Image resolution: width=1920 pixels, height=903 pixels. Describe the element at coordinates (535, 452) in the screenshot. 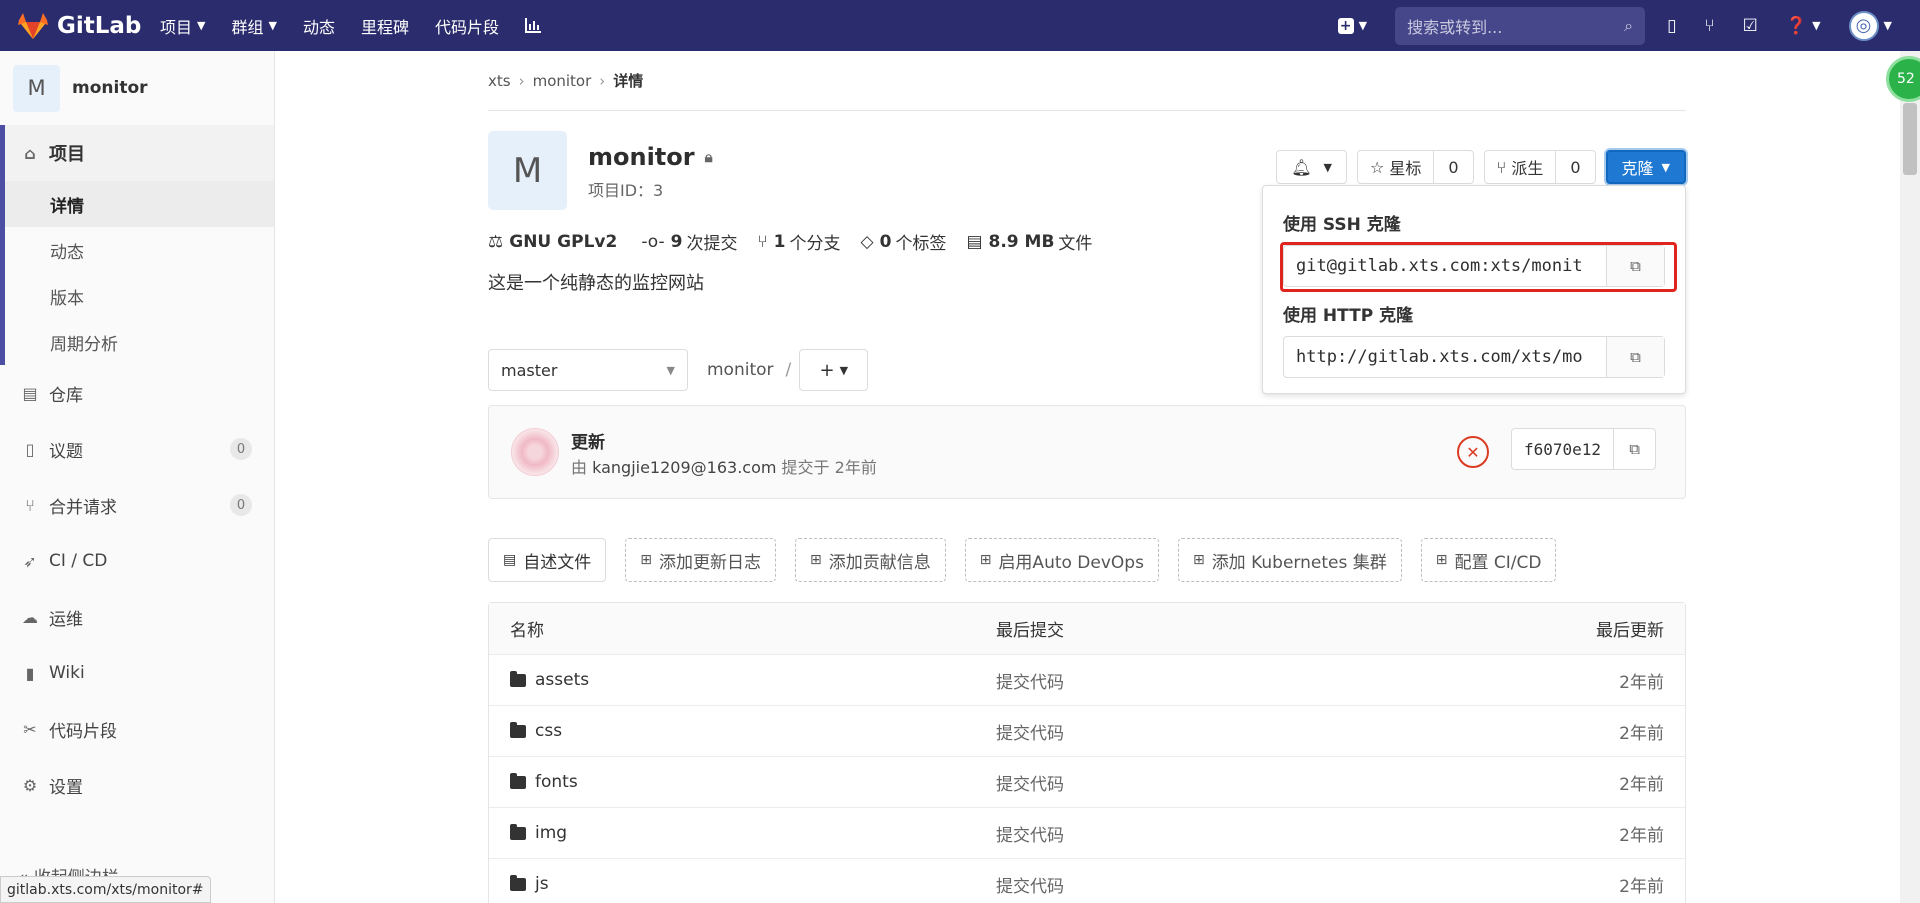

I see `avatar` at that location.